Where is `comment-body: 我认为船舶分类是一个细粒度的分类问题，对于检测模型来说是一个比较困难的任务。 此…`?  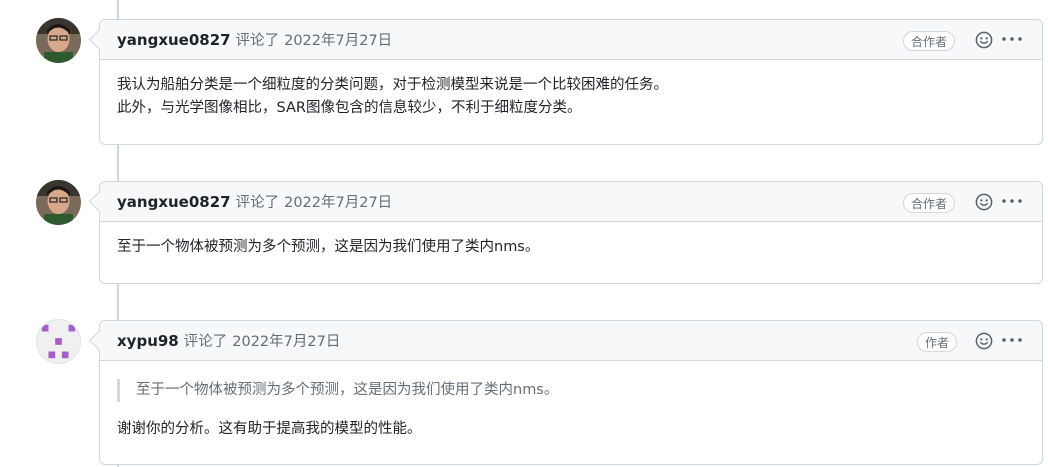 comment-body: 我认为船舶分类是一个细粒度的分类问题，对于检测模型来说是一个比较困难的任务。 此… is located at coordinates (571, 98).